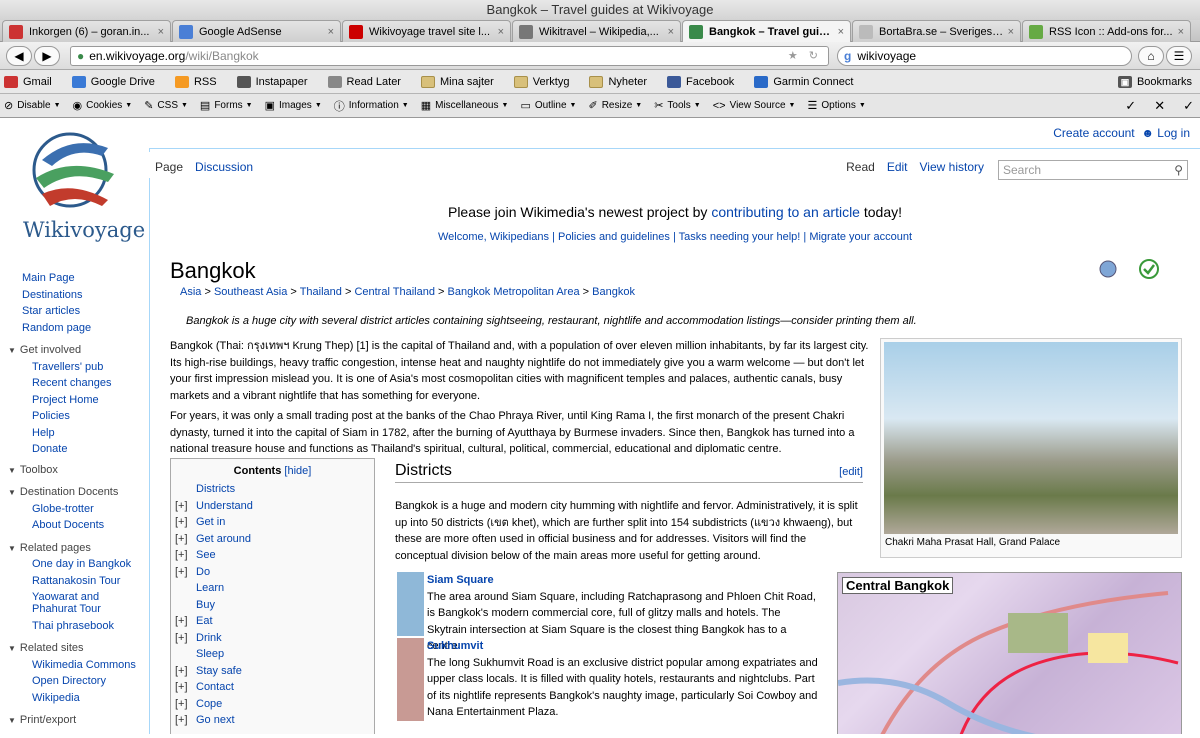 The height and width of the screenshot is (738, 1200). What do you see at coordinates (86, 31) in the screenshot?
I see `tab-0: Inkorgen (6) – goran.in... ×` at bounding box center [86, 31].